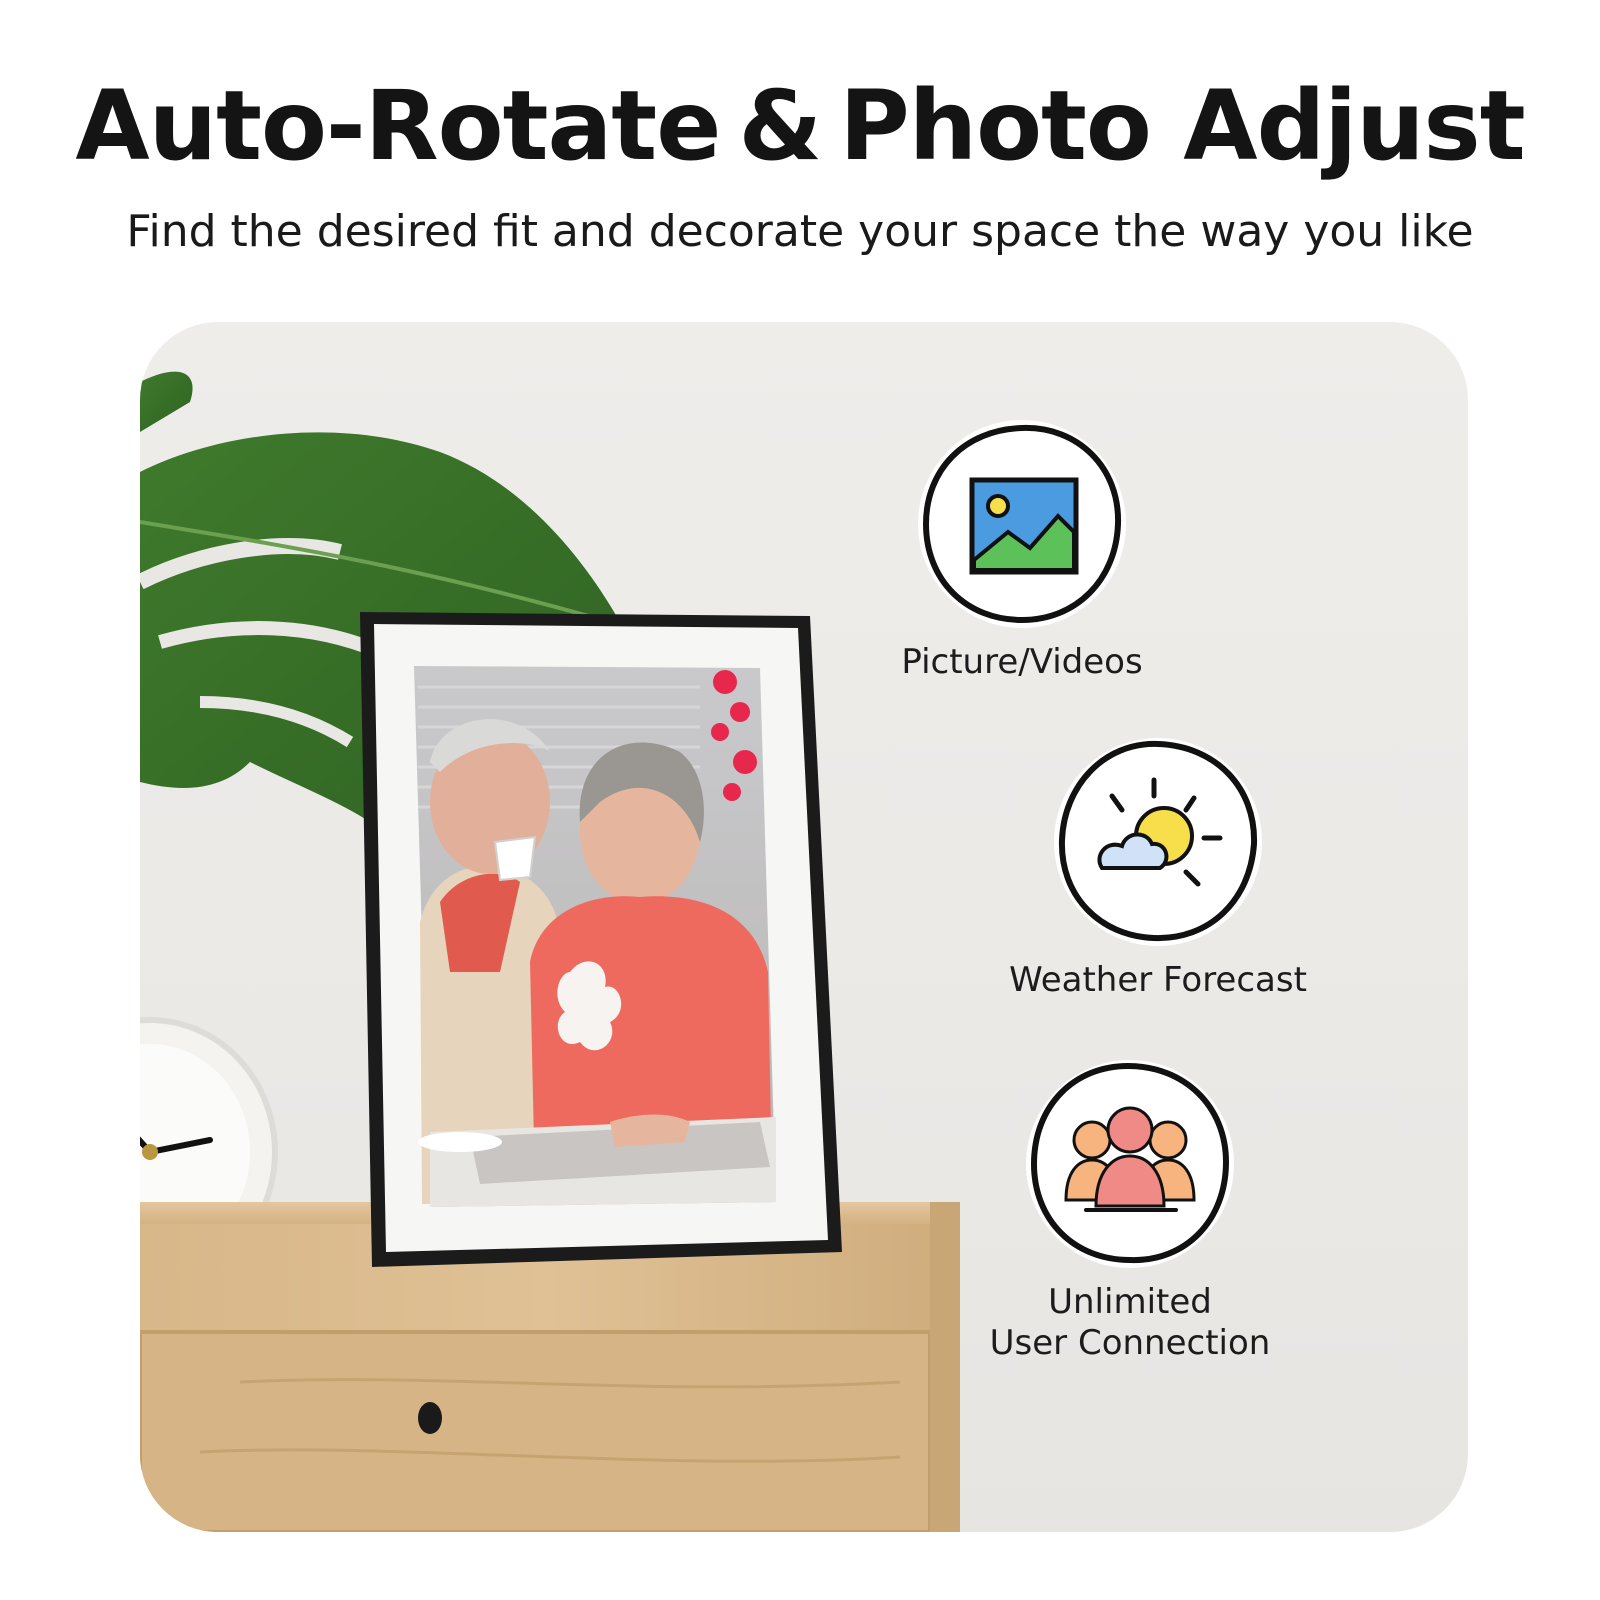 Image resolution: width=1600 pixels, height=1600 pixels. I want to click on feature-label-user-connection: Unlimited User Connection, so click(1130, 1323).